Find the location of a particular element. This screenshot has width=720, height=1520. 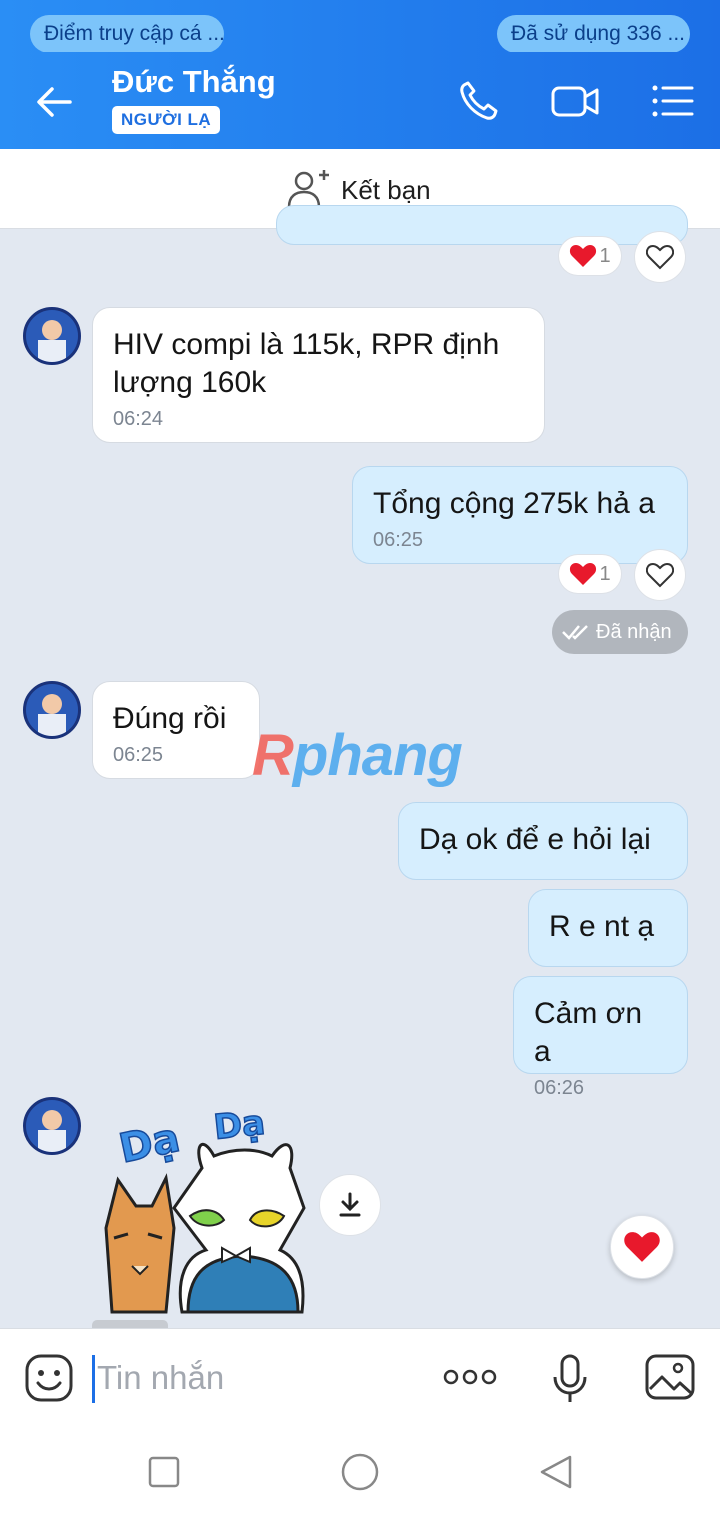

download-icon is located at coordinates (350, 1204).